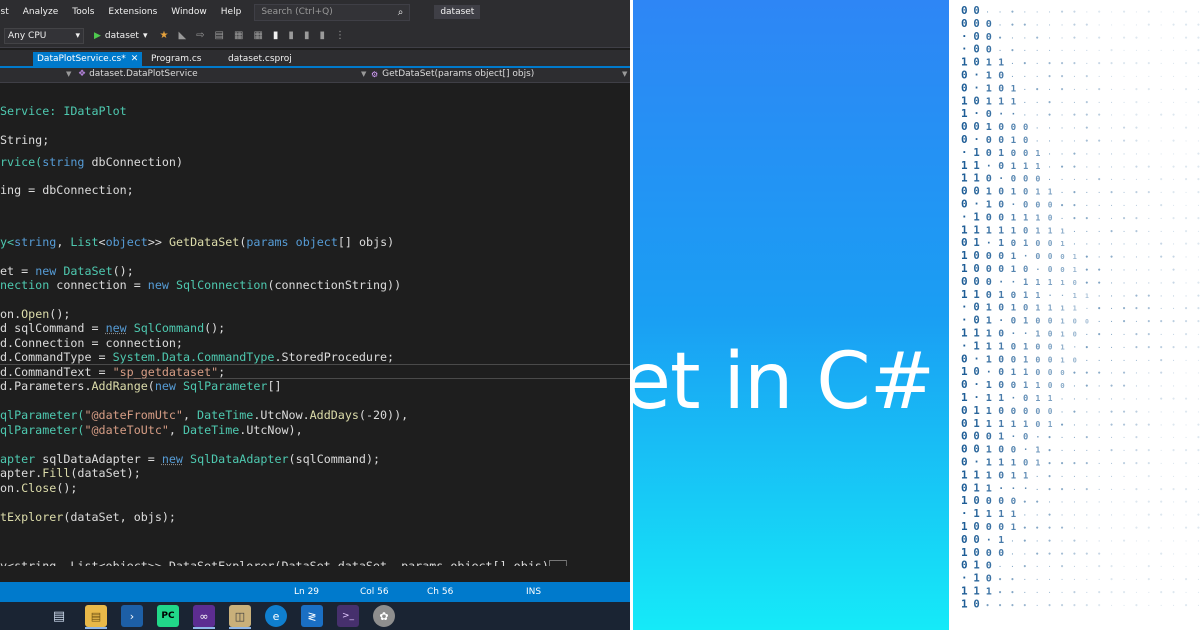  Describe the element at coordinates (83, 12) in the screenshot. I see `menu-item-tools: Tools` at that location.